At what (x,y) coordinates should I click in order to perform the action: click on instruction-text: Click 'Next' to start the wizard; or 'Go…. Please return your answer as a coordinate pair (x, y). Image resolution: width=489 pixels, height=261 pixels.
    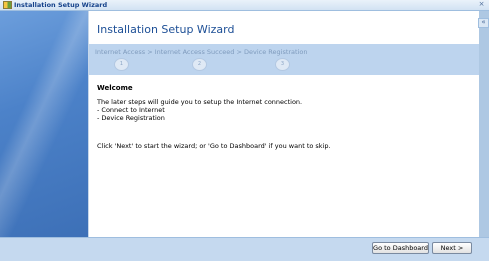
    Looking at the image, I should click on (214, 146).